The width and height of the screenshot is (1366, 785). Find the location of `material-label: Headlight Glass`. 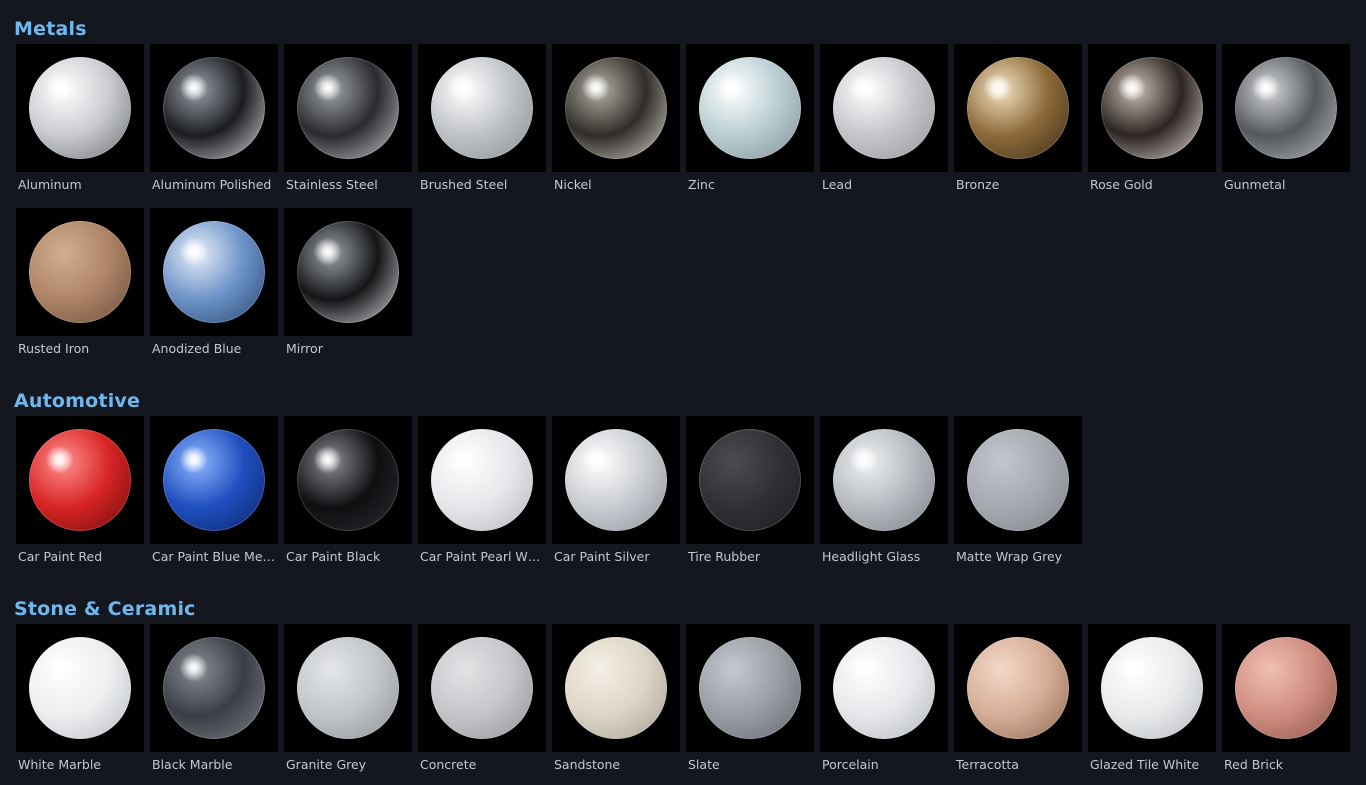

material-label: Headlight Glass is located at coordinates (871, 556).